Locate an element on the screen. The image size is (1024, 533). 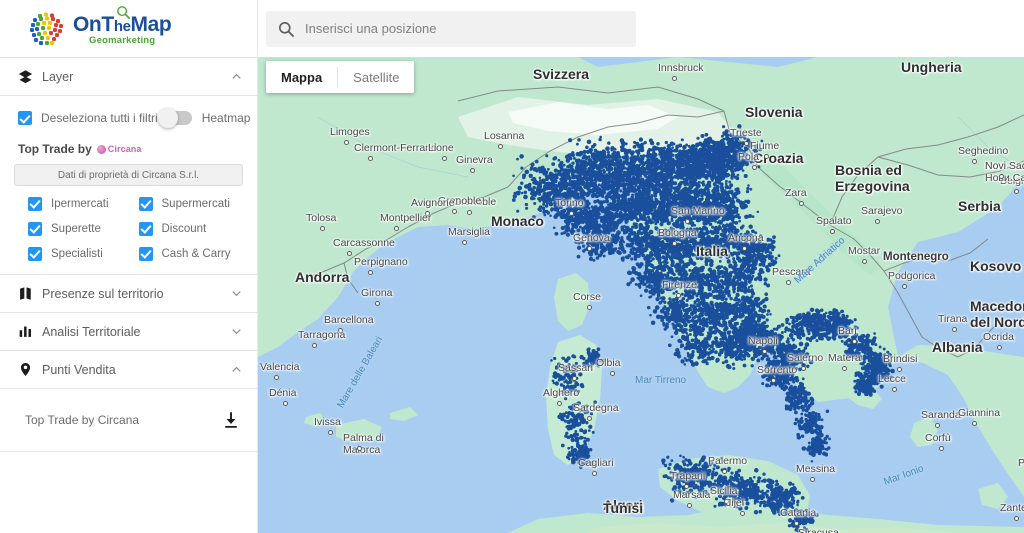
accordion-presenze-territorio: Presenze sul territorio is located at coordinates (128, 293).